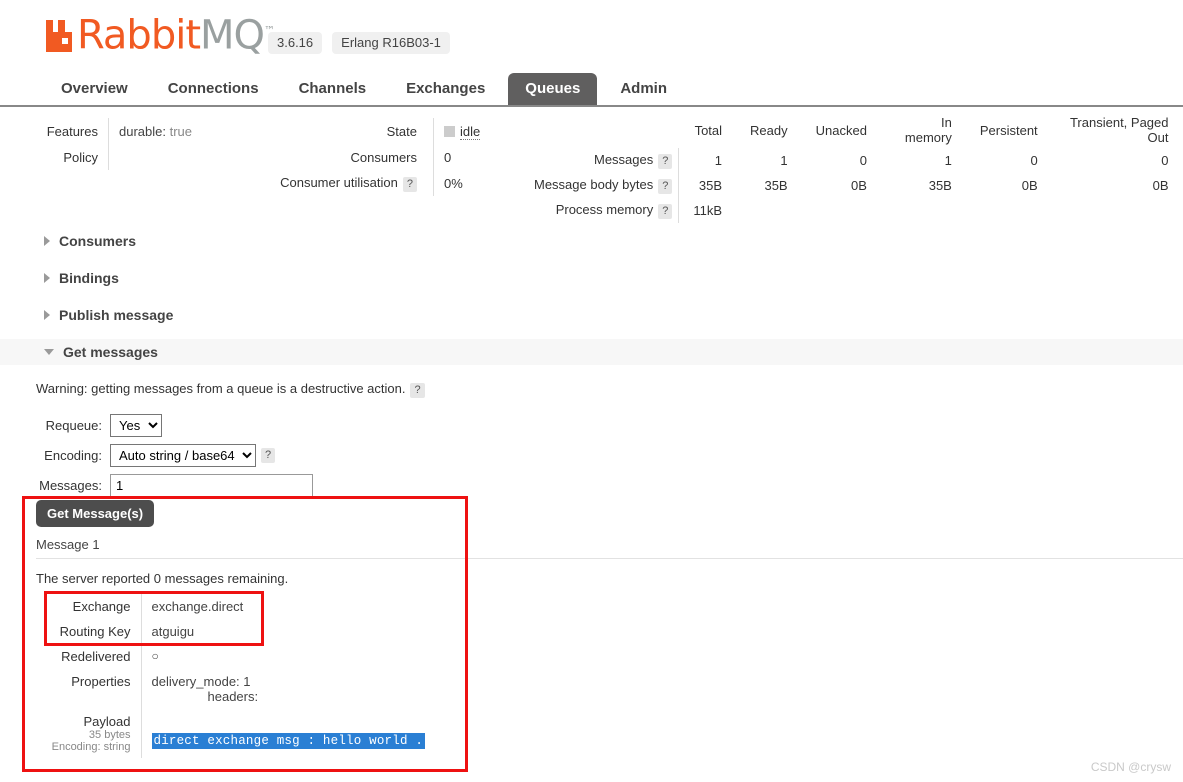 The height and width of the screenshot is (782, 1183). I want to click on section-consumers: Consumers, so click(591, 241).